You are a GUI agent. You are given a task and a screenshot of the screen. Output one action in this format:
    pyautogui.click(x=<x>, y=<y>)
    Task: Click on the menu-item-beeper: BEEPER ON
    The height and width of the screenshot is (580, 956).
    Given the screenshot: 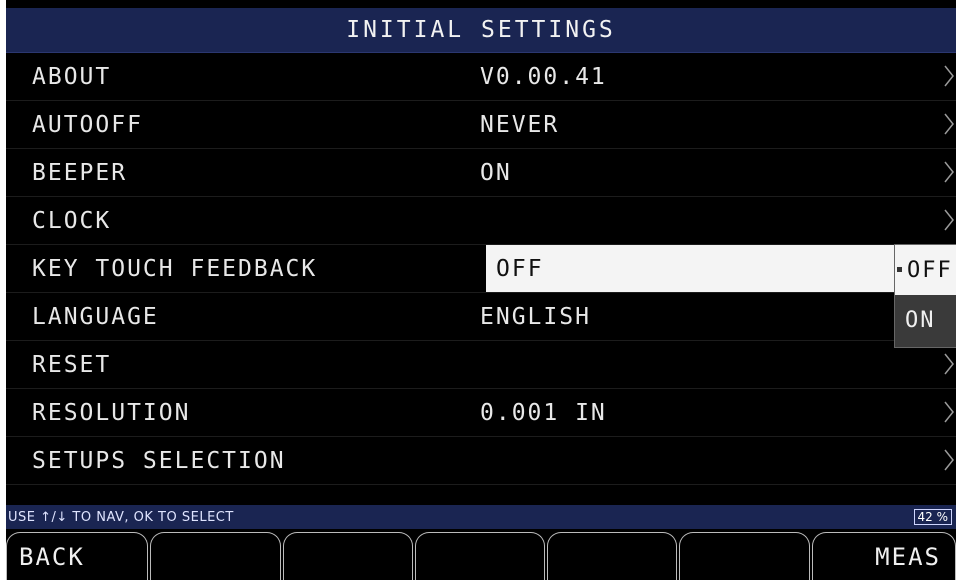 What is the action you would take?
    pyautogui.click(x=481, y=173)
    